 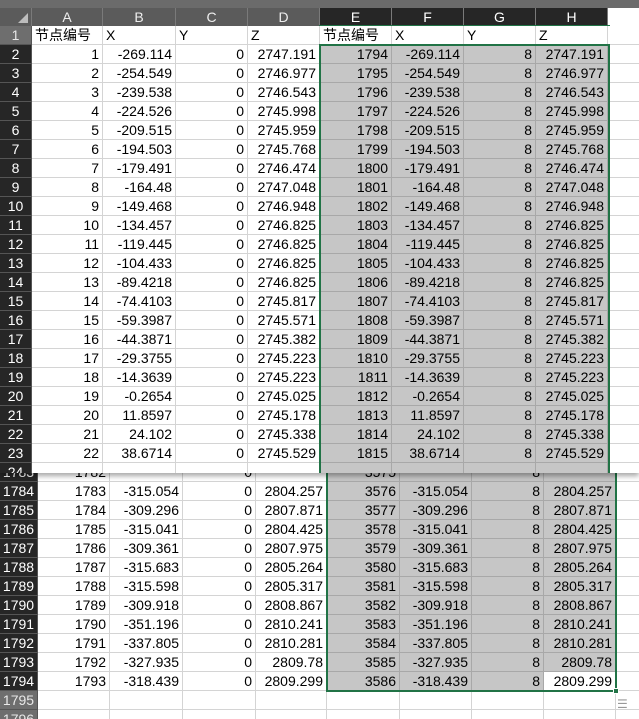 What do you see at coordinates (284, 187) in the screenshot?
I see `cell-D: 2747.048` at bounding box center [284, 187].